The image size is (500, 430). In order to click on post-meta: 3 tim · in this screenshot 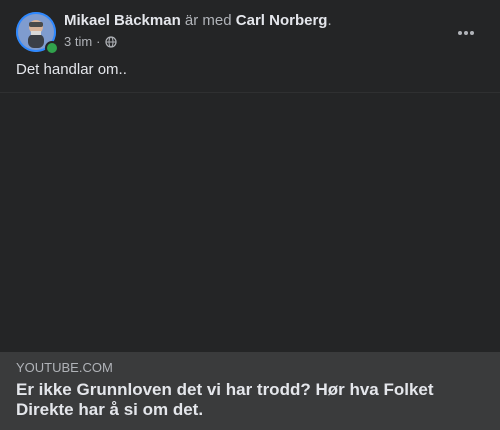, I will do `click(90, 42)`.